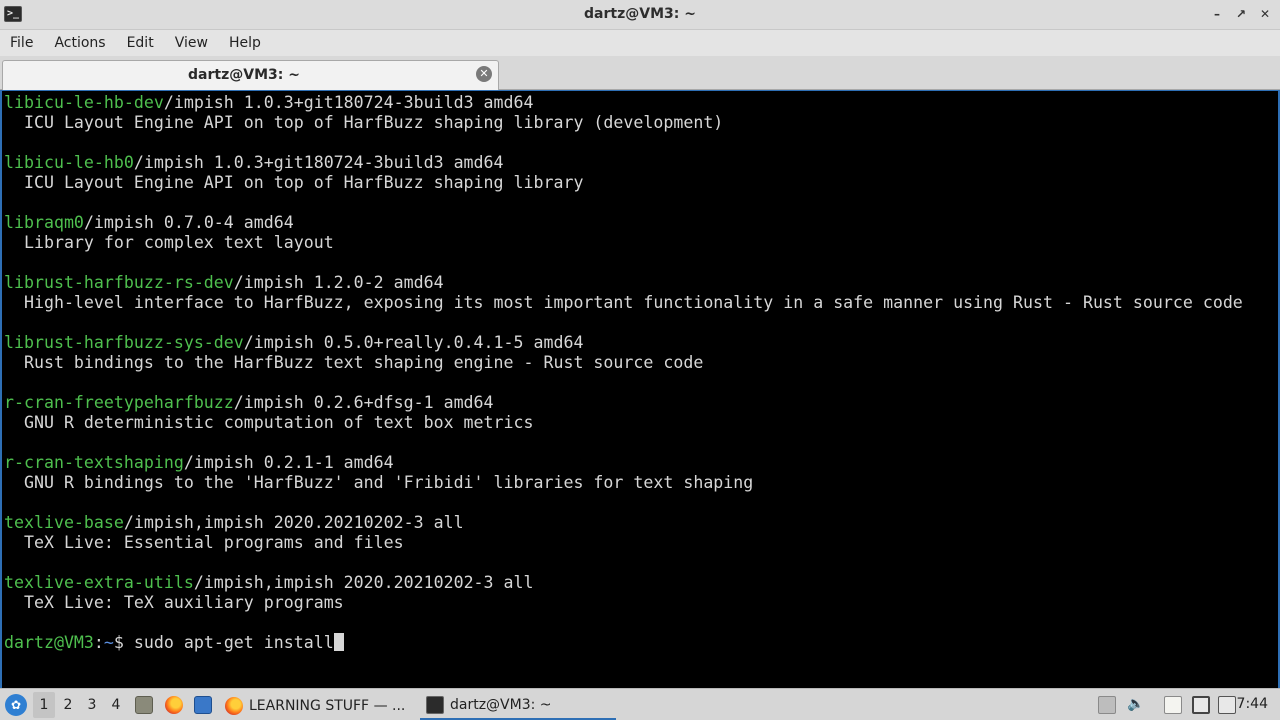 This screenshot has width=1280, height=720. I want to click on window-title: dartz@VM3: ~, so click(640, 14).